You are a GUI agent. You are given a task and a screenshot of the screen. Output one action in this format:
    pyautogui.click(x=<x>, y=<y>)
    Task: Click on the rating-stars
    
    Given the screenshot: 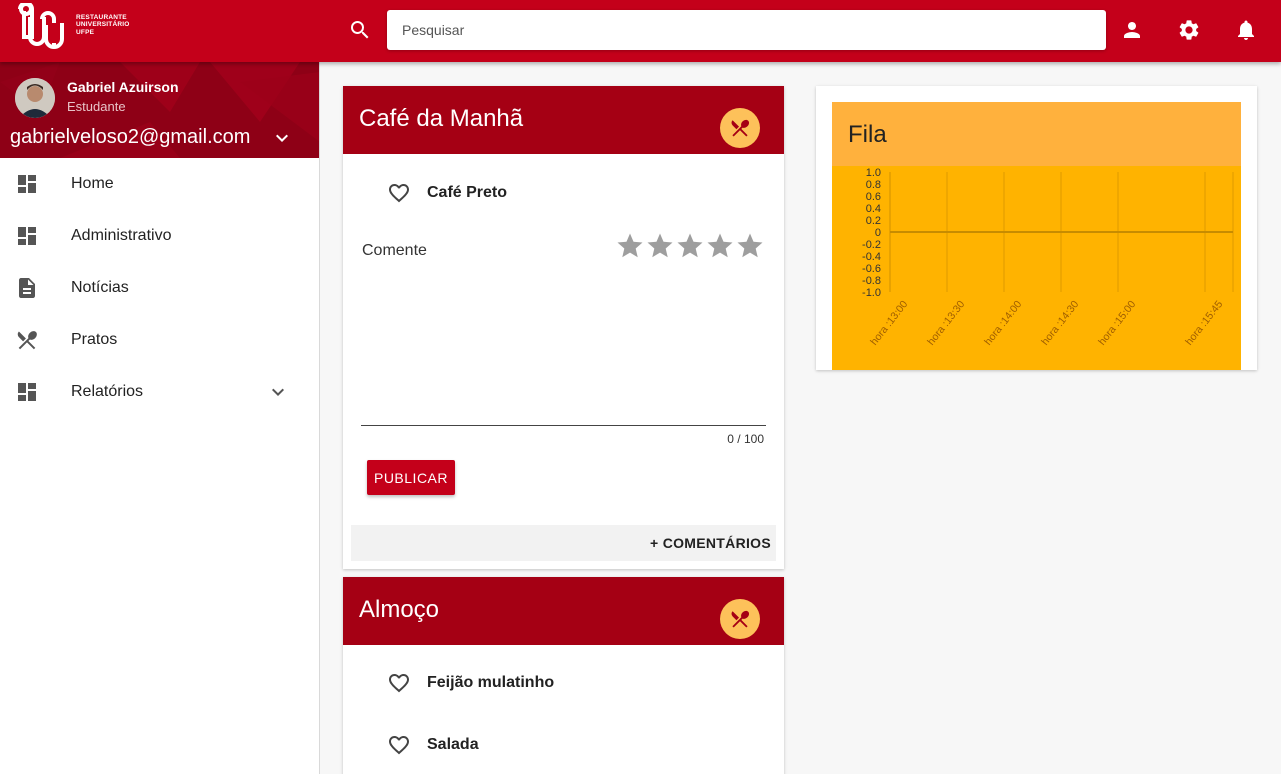 What is the action you would take?
    pyautogui.click(x=690, y=246)
    